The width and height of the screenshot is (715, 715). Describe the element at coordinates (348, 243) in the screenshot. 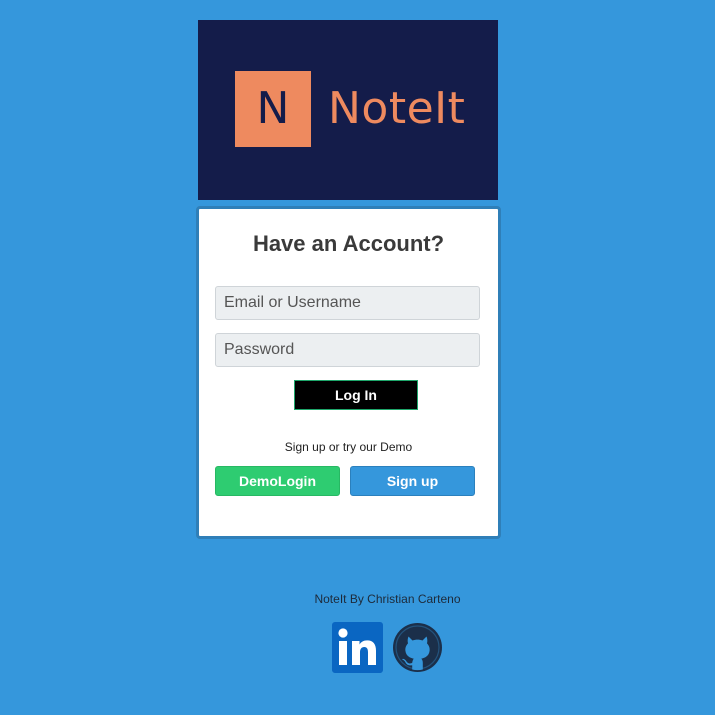

I see `login-title: Have an Account?` at that location.